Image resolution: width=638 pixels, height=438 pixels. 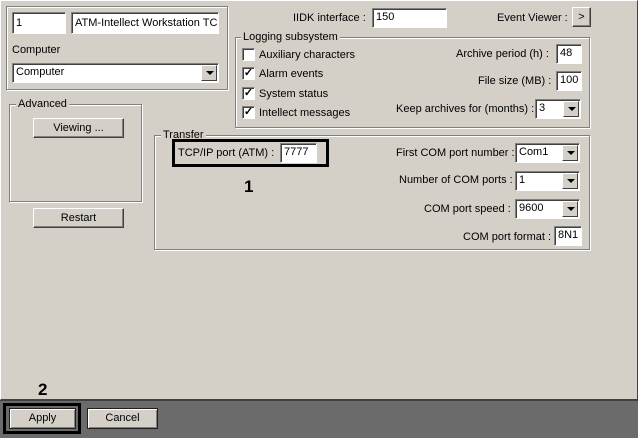 What do you see at coordinates (40, 72) in the screenshot?
I see `computer-type-value: Computer` at bounding box center [40, 72].